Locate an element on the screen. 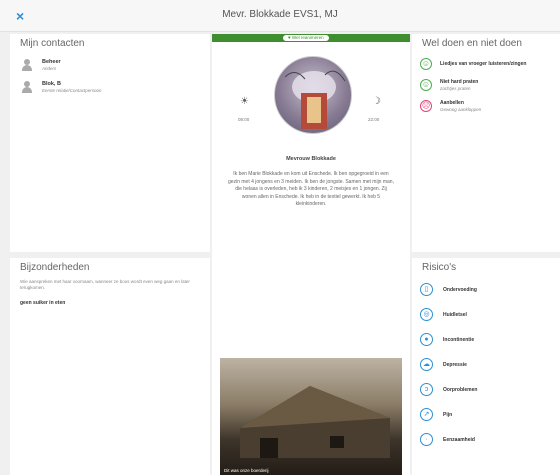 The height and width of the screenshot is (475, 560). farmhouse-photo: Dit was onze boerderij is located at coordinates (311, 416).